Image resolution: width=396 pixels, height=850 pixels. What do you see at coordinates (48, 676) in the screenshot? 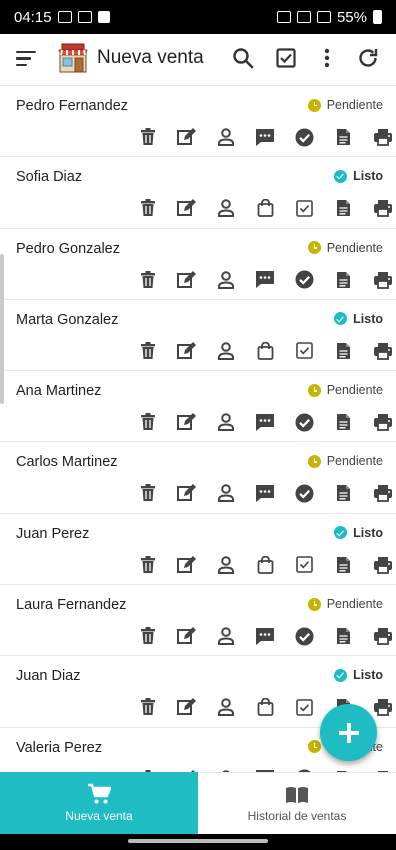
I see `customer-name: Juan Diaz` at bounding box center [48, 676].